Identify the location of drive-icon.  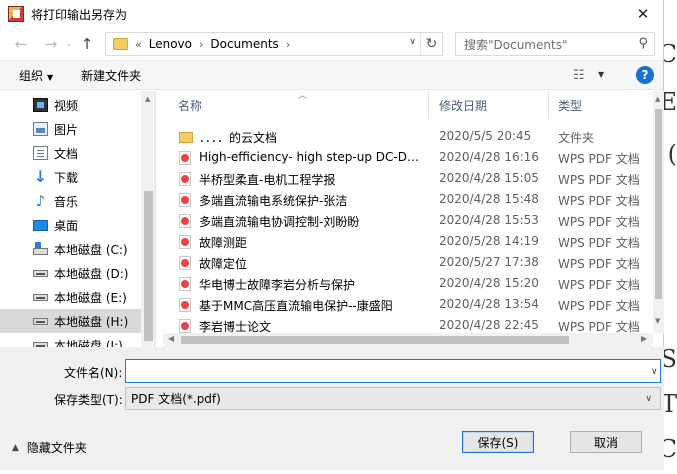
(40, 297).